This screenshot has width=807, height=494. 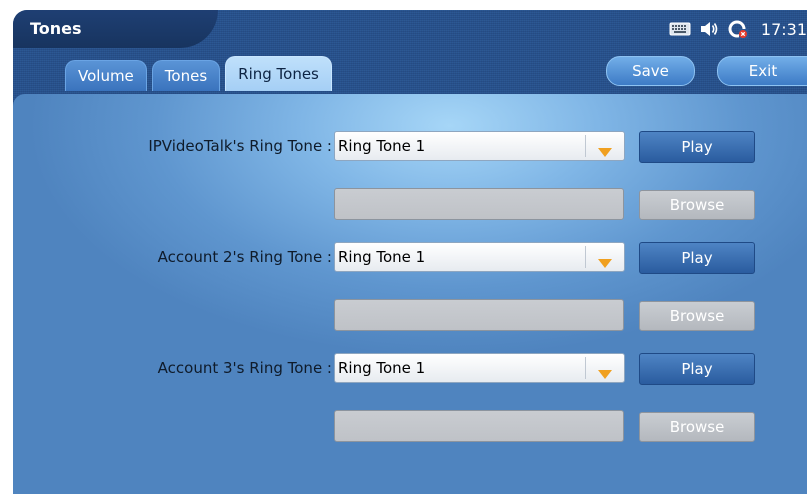 I want to click on save-button: Save, so click(x=650, y=71).